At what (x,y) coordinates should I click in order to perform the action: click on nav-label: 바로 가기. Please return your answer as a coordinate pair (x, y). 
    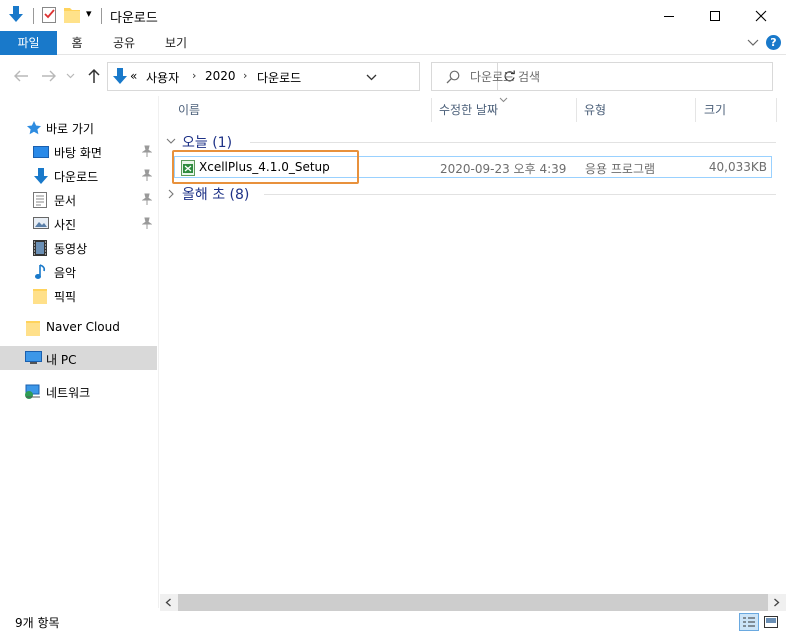
    Looking at the image, I should click on (70, 129).